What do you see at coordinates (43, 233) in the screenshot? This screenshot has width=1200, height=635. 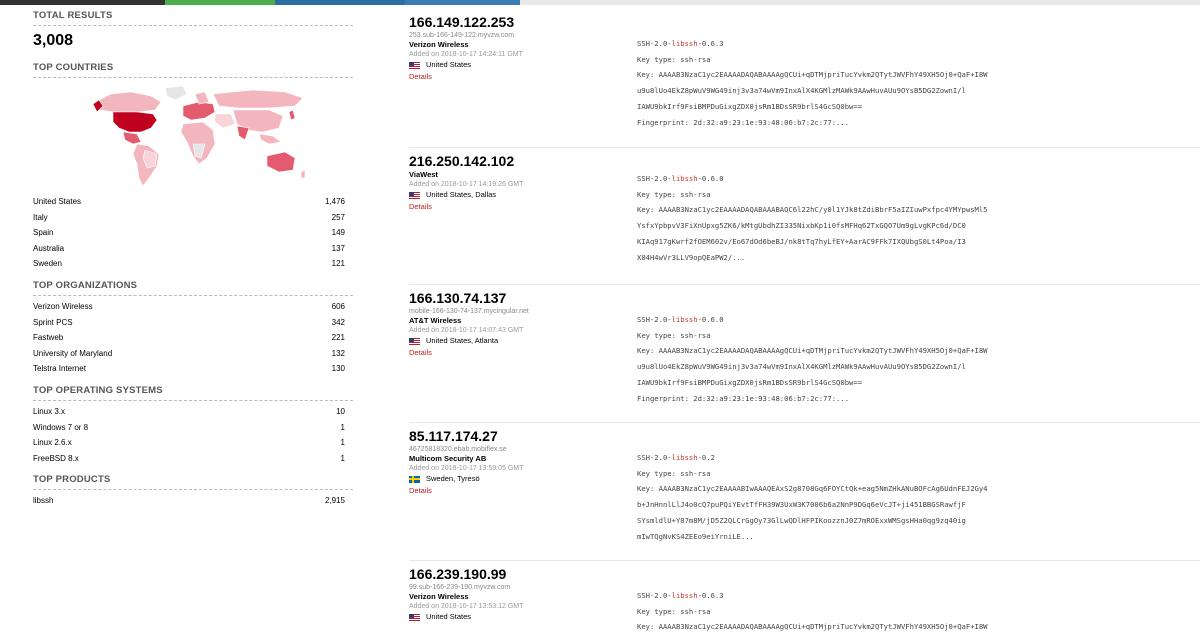 I see `country-name: Spain` at bounding box center [43, 233].